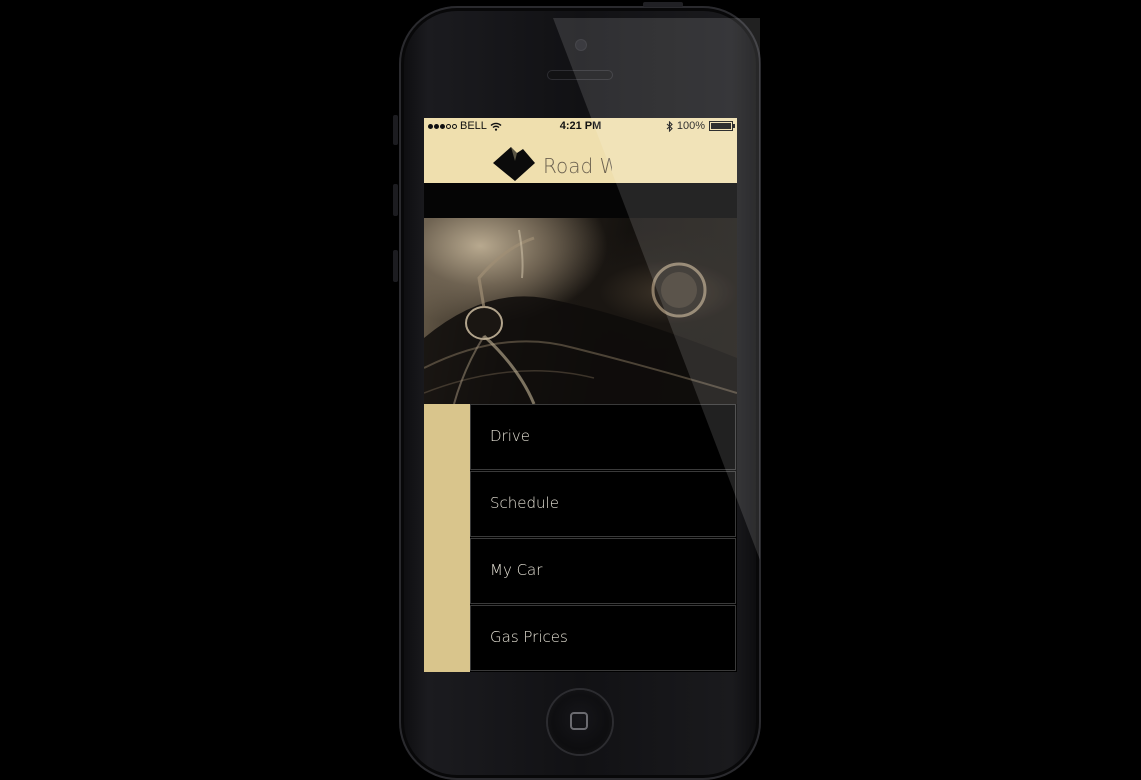 The image size is (1141, 780). What do you see at coordinates (603, 638) in the screenshot?
I see `menu-item-gas-prices: Gas Prices` at bounding box center [603, 638].